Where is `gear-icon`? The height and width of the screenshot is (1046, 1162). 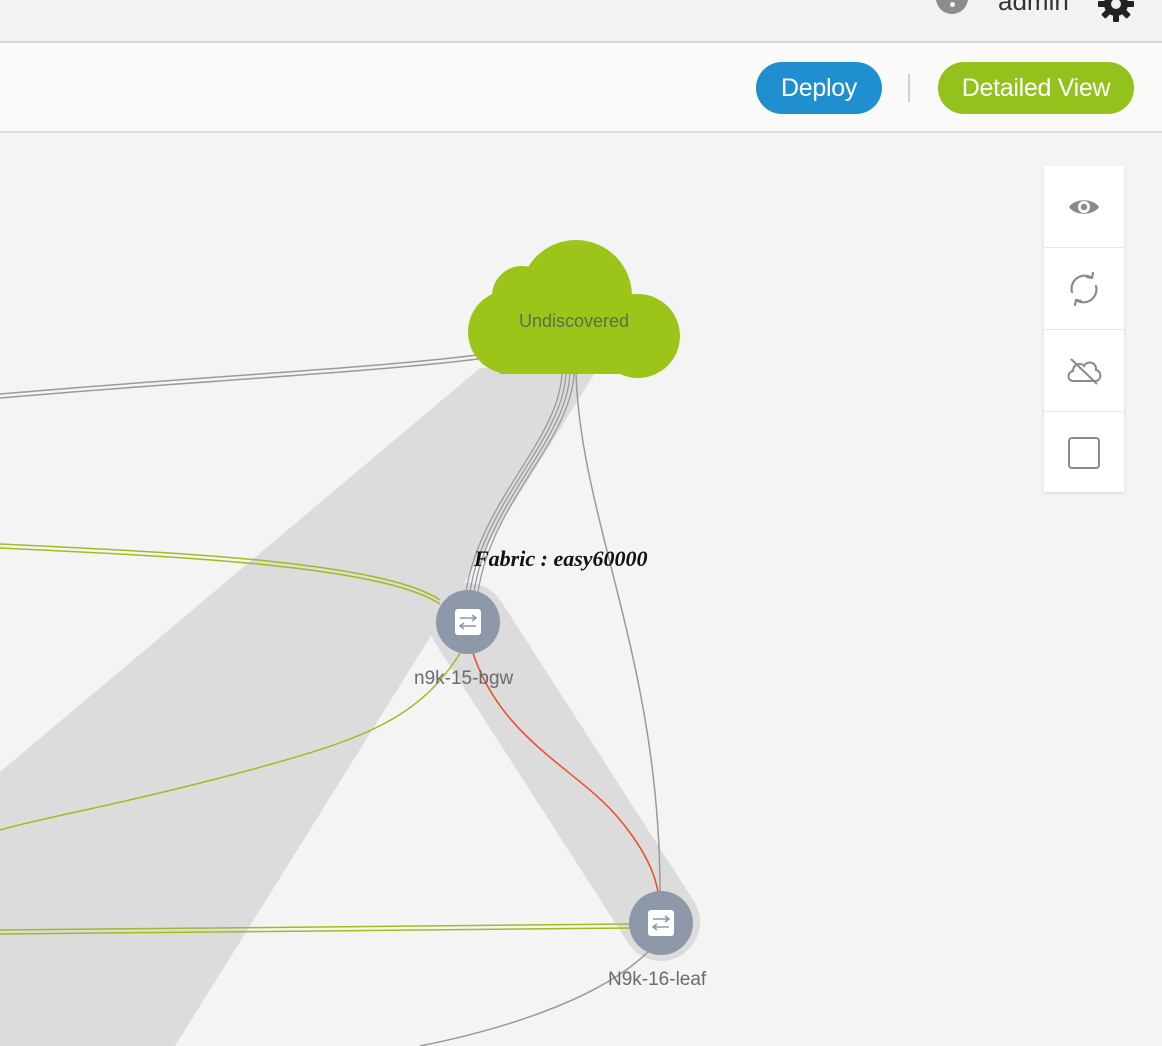 gear-icon is located at coordinates (1116, 12).